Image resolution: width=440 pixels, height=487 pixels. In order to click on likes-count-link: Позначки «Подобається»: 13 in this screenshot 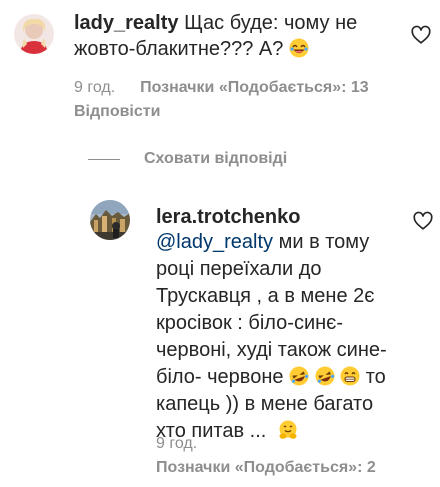, I will do `click(254, 87)`.